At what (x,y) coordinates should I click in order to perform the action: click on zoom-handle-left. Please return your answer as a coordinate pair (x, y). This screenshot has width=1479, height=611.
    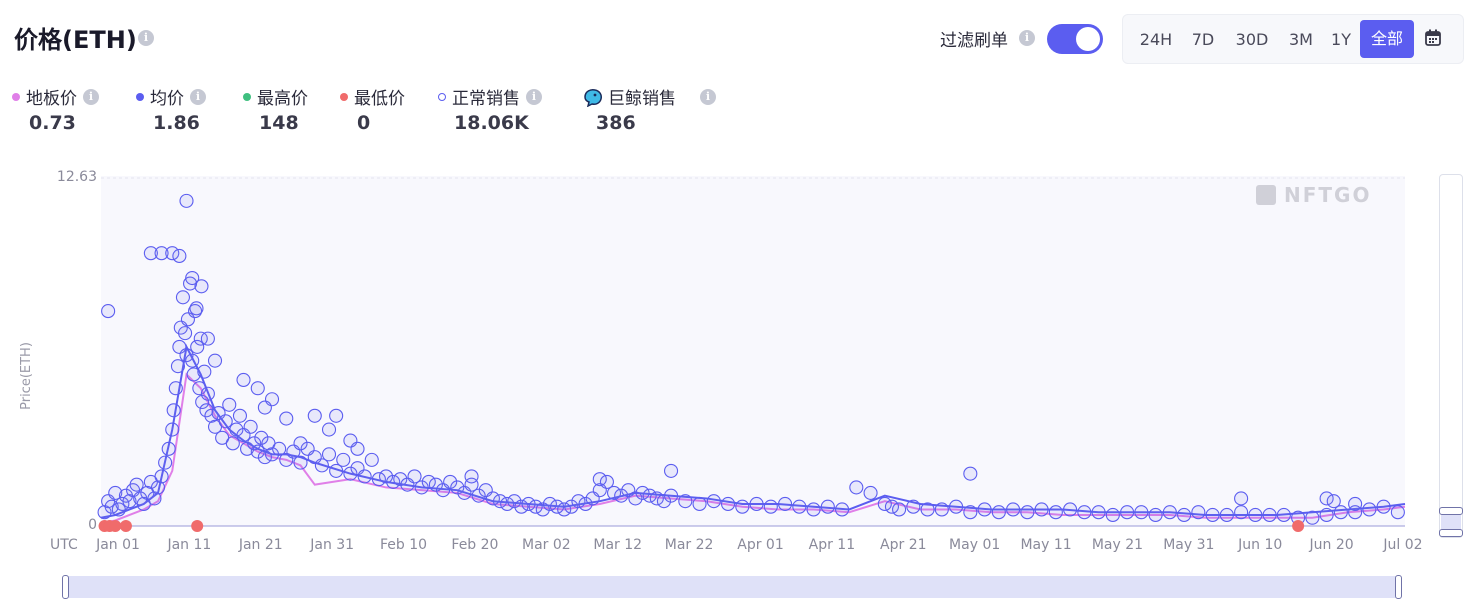
    Looking at the image, I should click on (65, 587).